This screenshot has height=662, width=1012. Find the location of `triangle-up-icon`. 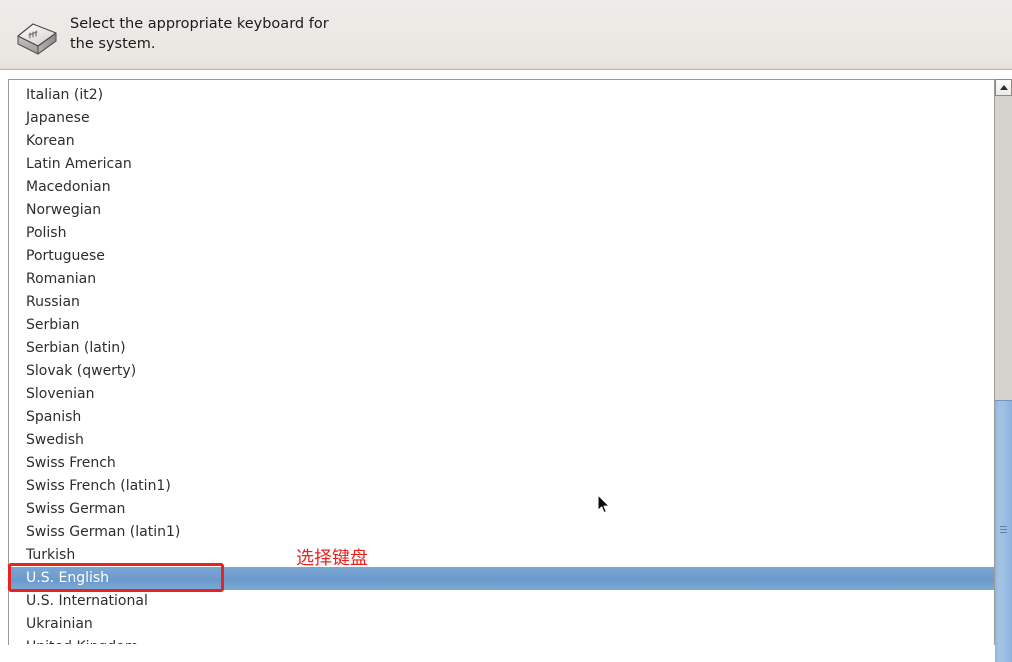

triangle-up-icon is located at coordinates (1003, 87).